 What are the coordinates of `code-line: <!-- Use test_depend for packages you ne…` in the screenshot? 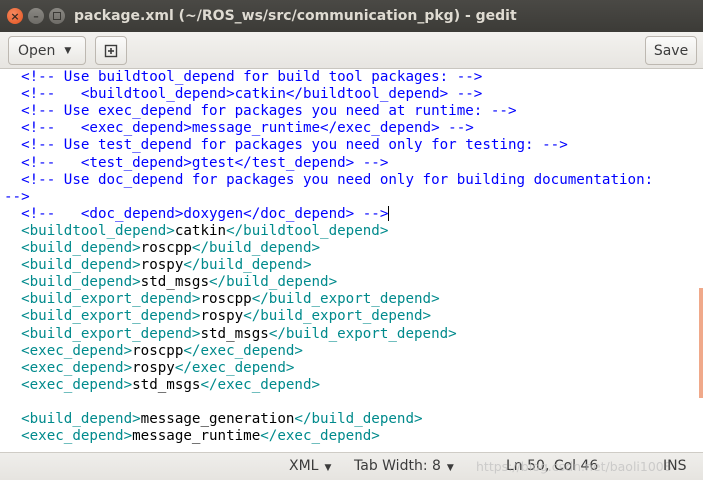 It's located at (286, 145).